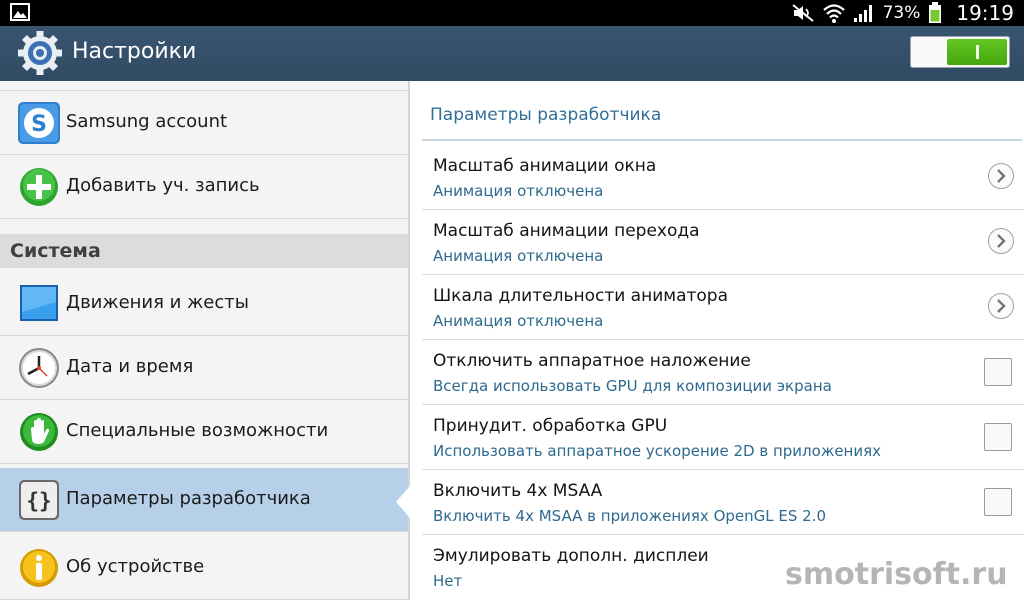 The image size is (1024, 600). I want to click on list-item-about-device: Об устройстве, so click(204, 568).